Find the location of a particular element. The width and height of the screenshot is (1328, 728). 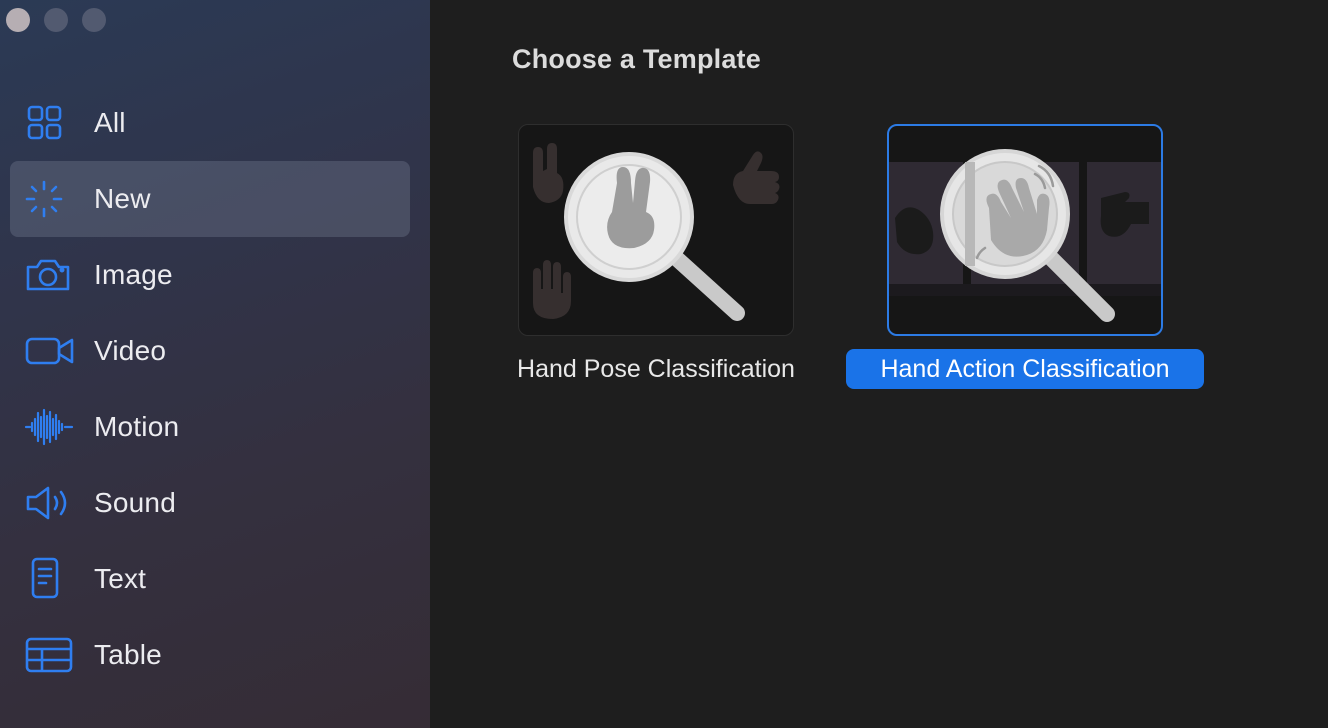

page-title: Choose a Template is located at coordinates (636, 59).